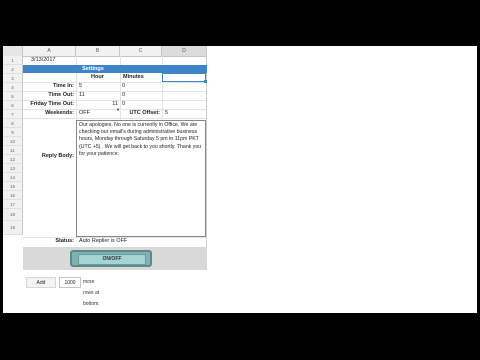 This screenshot has width=480, height=360. What do you see at coordinates (13, 123) in the screenshot?
I see `row-header: 8` at bounding box center [13, 123].